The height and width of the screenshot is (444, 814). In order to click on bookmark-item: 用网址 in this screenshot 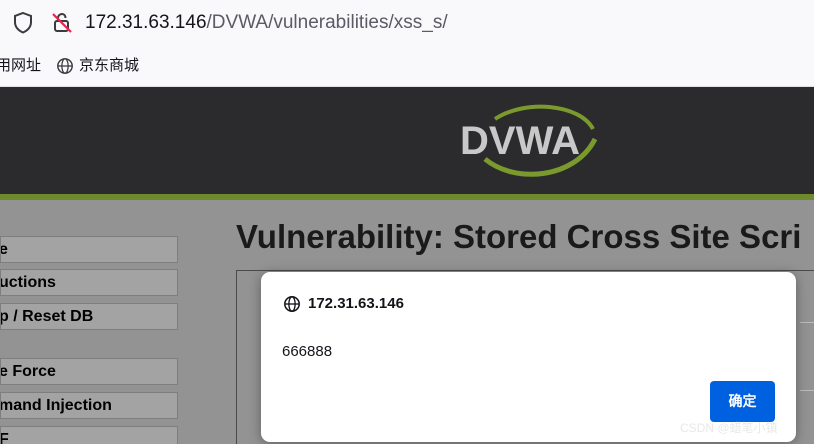, I will do `click(20, 66)`.